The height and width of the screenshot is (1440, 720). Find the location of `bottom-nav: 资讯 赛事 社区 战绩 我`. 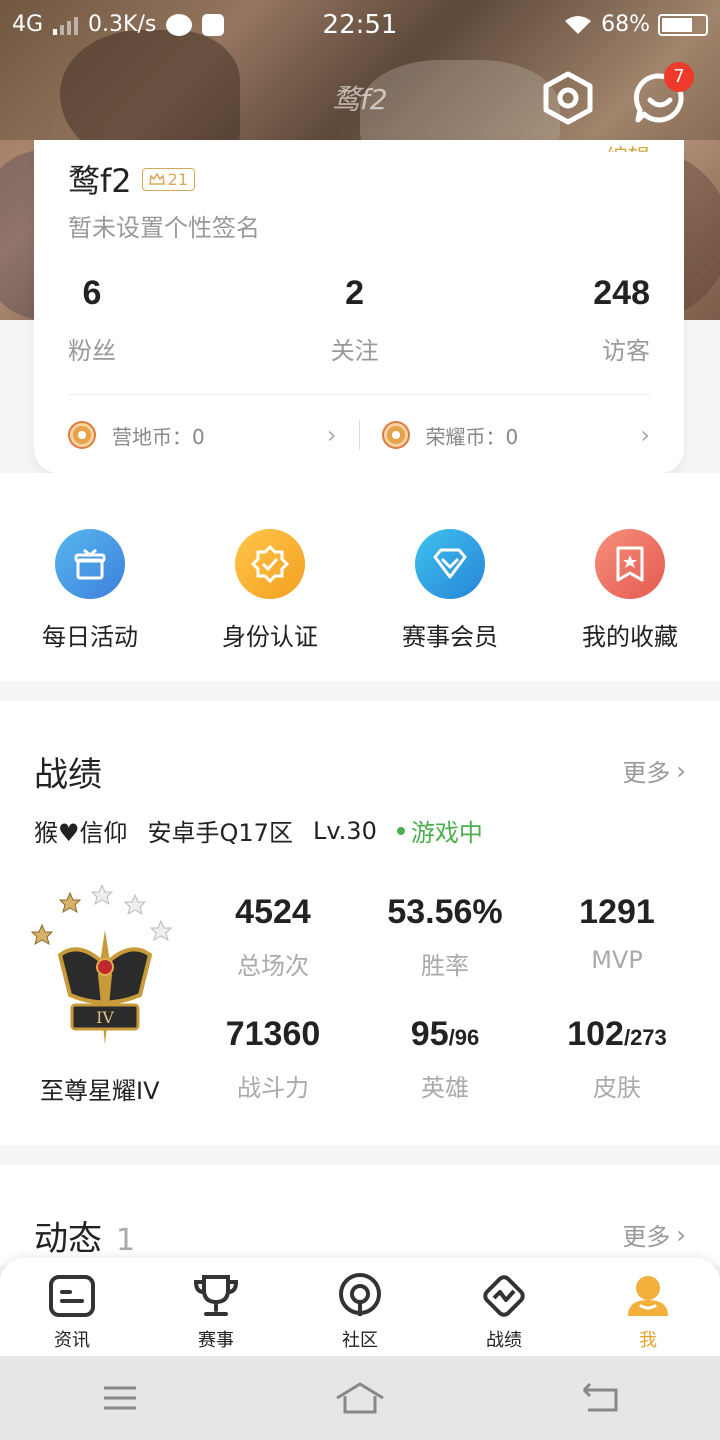

bottom-nav: 资讯 赛事 社区 战绩 我 is located at coordinates (360, 1307).